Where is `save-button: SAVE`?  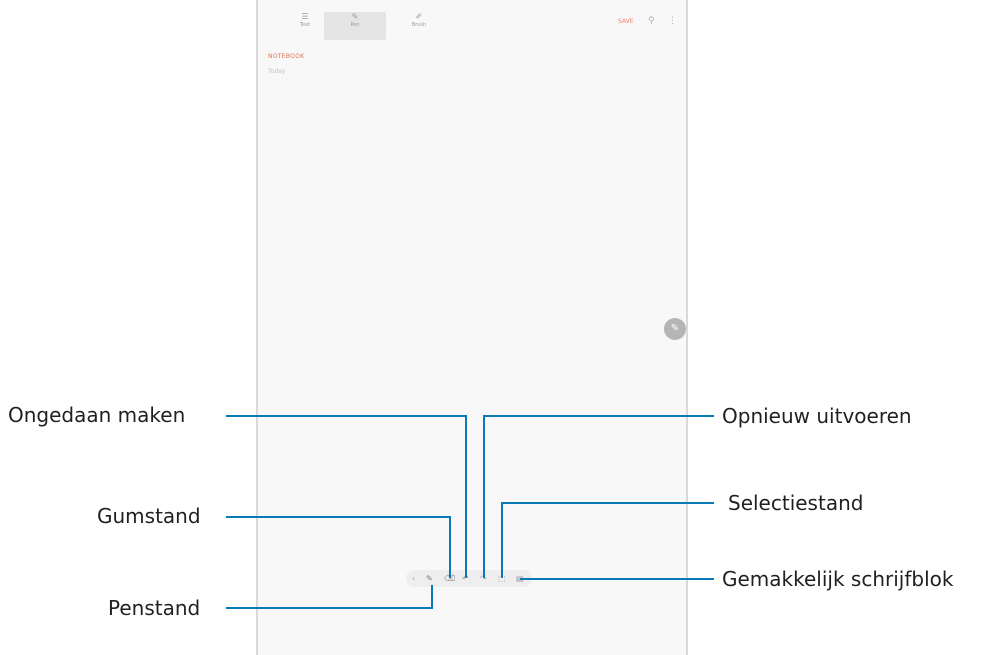
save-button: SAVE is located at coordinates (626, 21).